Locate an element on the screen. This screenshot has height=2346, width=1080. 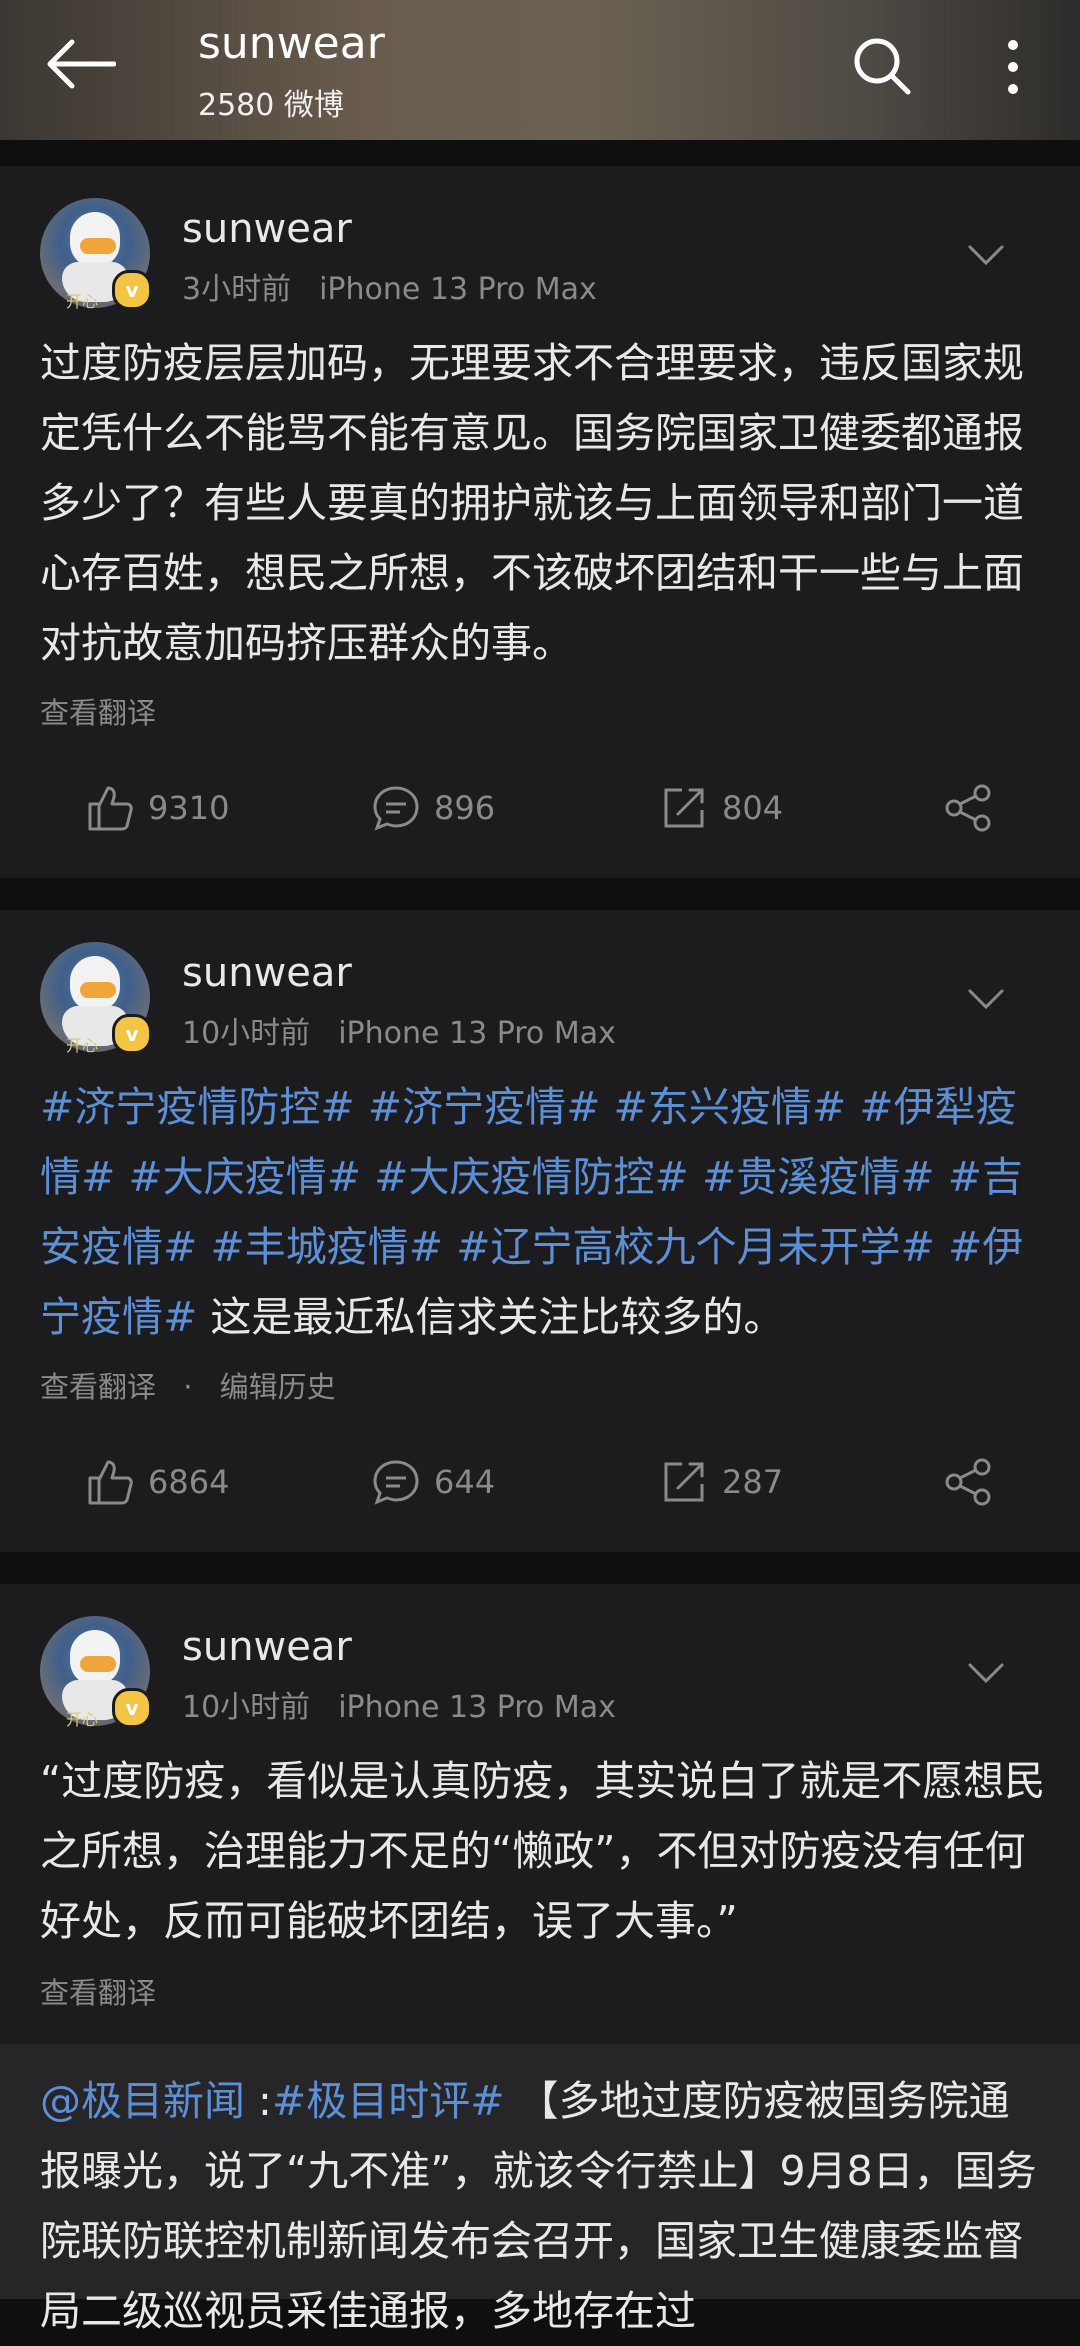
post-footer-links: 查看翻译 · 编辑历史 is located at coordinates (188, 1385).